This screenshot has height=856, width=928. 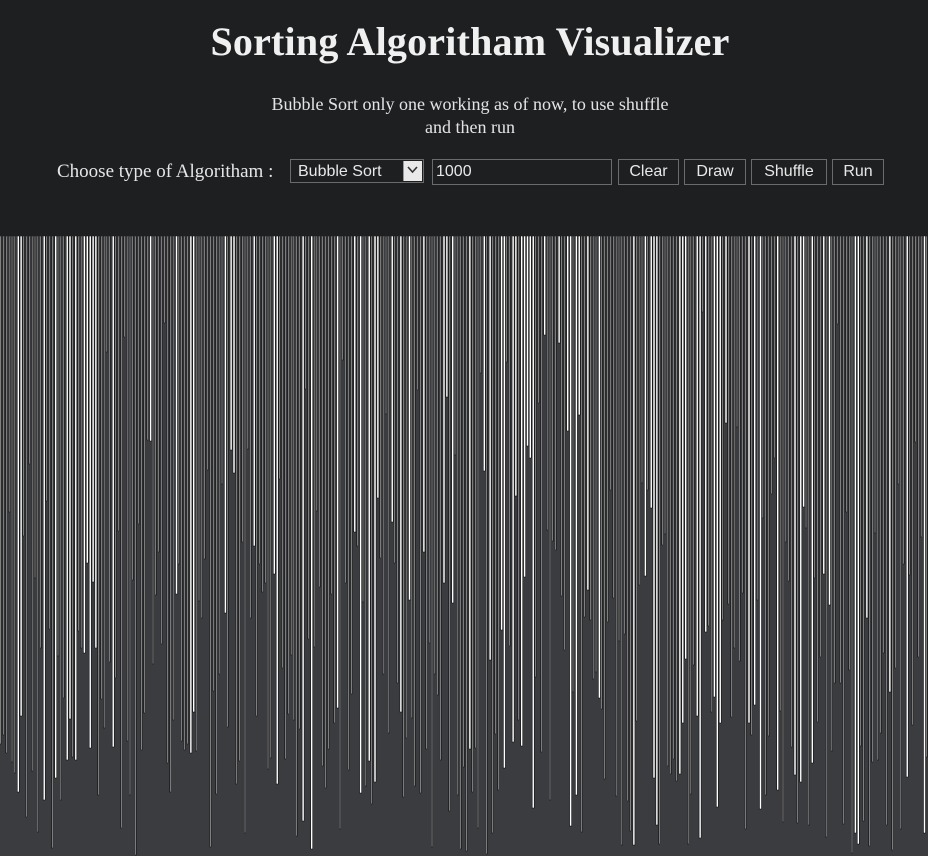 I want to click on draw-button: Draw, so click(x=715, y=172).